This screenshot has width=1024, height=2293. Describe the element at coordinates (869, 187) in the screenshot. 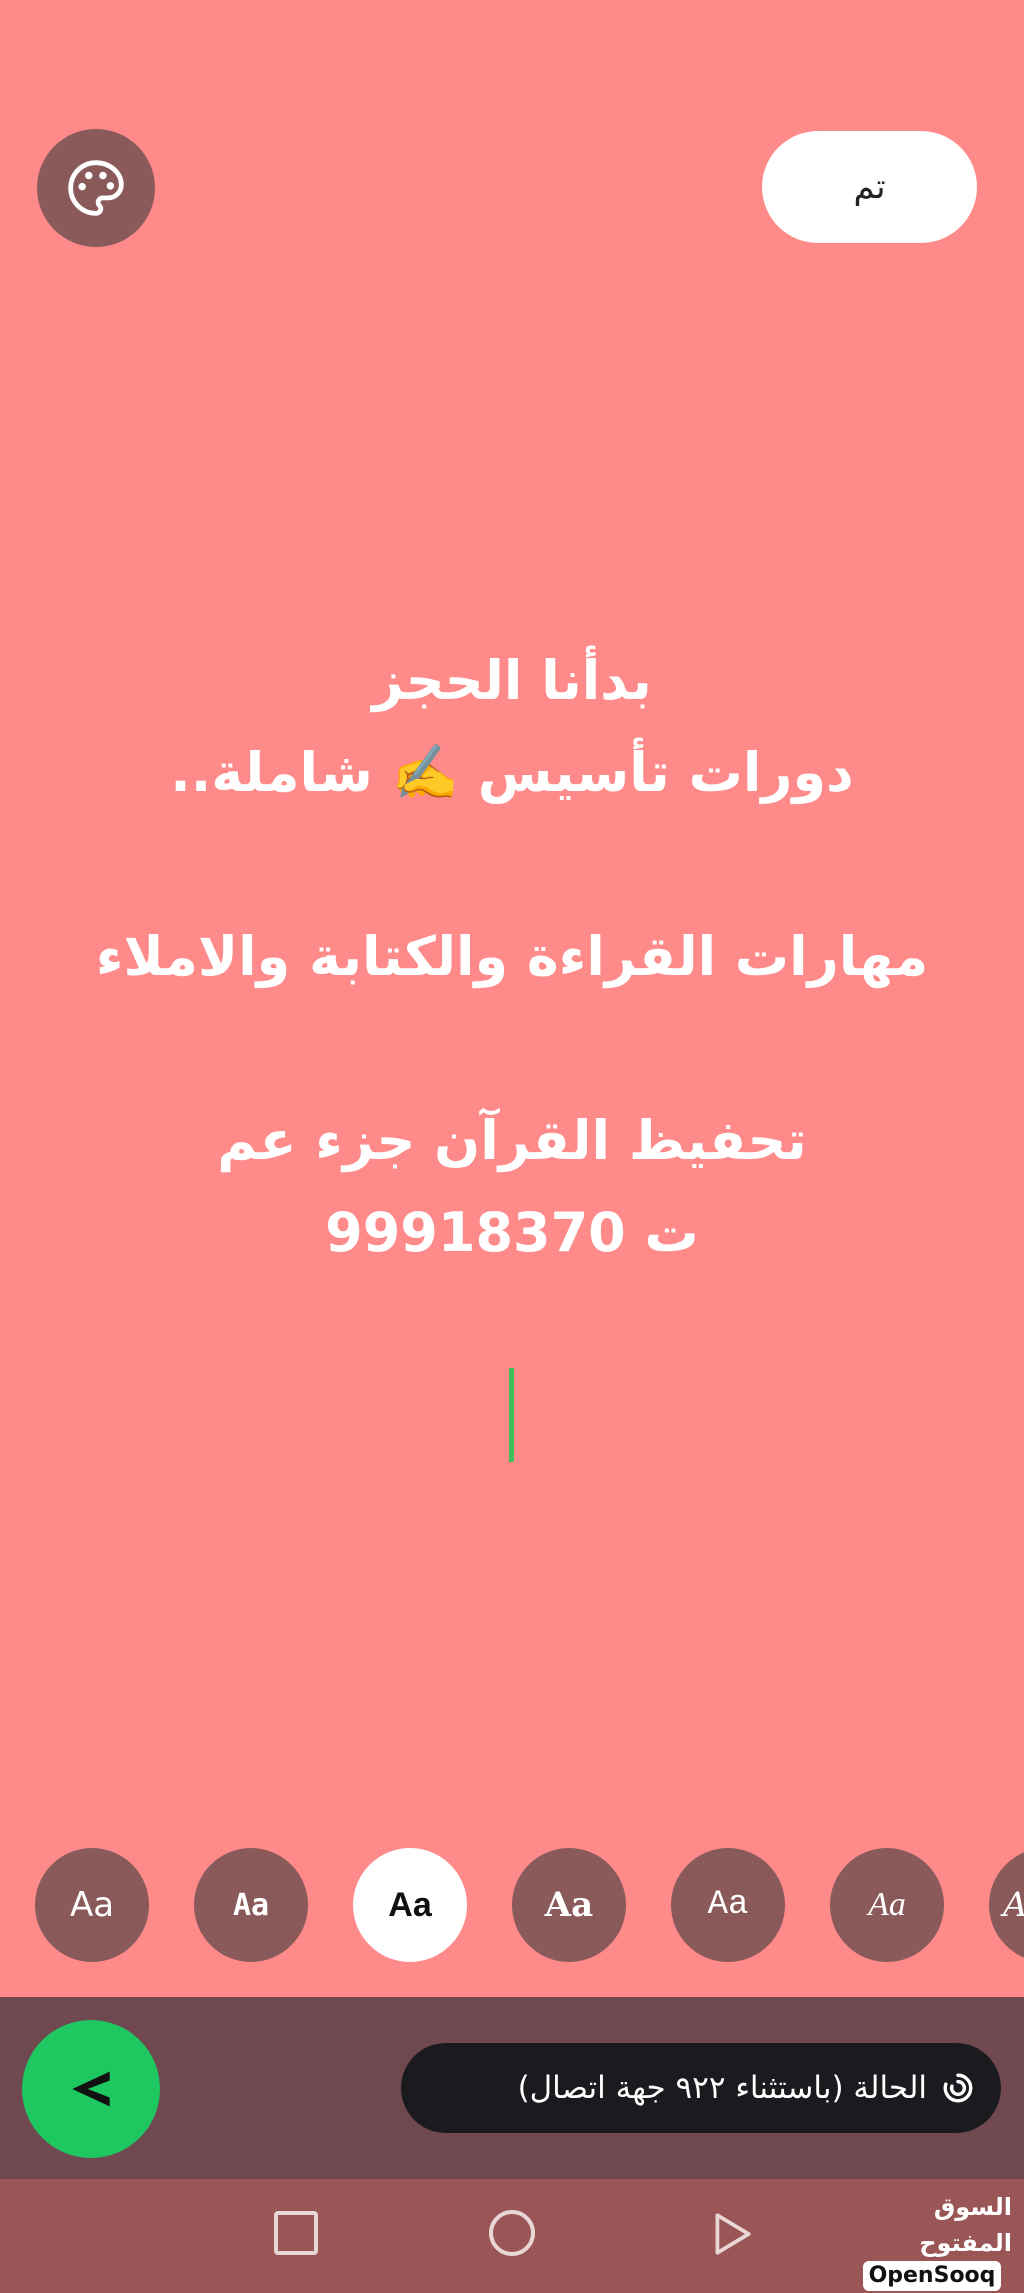

I see `done-button: تم` at that location.